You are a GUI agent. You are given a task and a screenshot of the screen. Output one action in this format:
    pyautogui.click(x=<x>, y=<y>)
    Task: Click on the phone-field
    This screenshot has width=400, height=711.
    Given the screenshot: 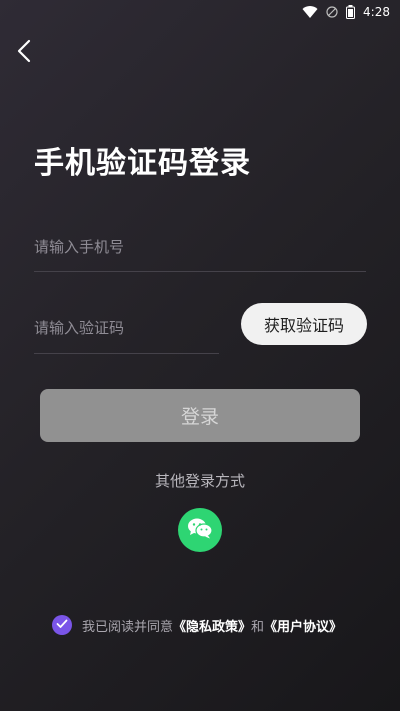 What is the action you would take?
    pyautogui.click(x=200, y=247)
    